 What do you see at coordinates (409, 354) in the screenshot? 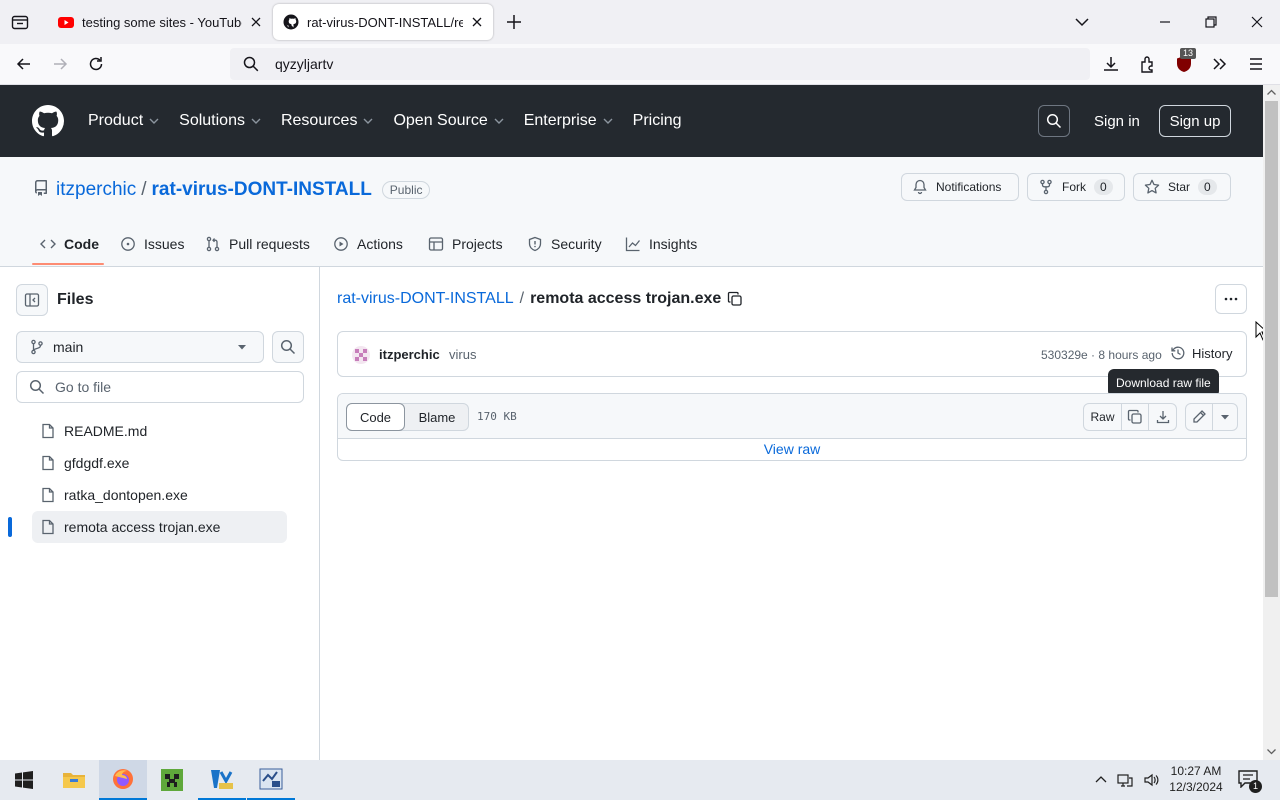
I see `commit-author-link: itzperchic` at bounding box center [409, 354].